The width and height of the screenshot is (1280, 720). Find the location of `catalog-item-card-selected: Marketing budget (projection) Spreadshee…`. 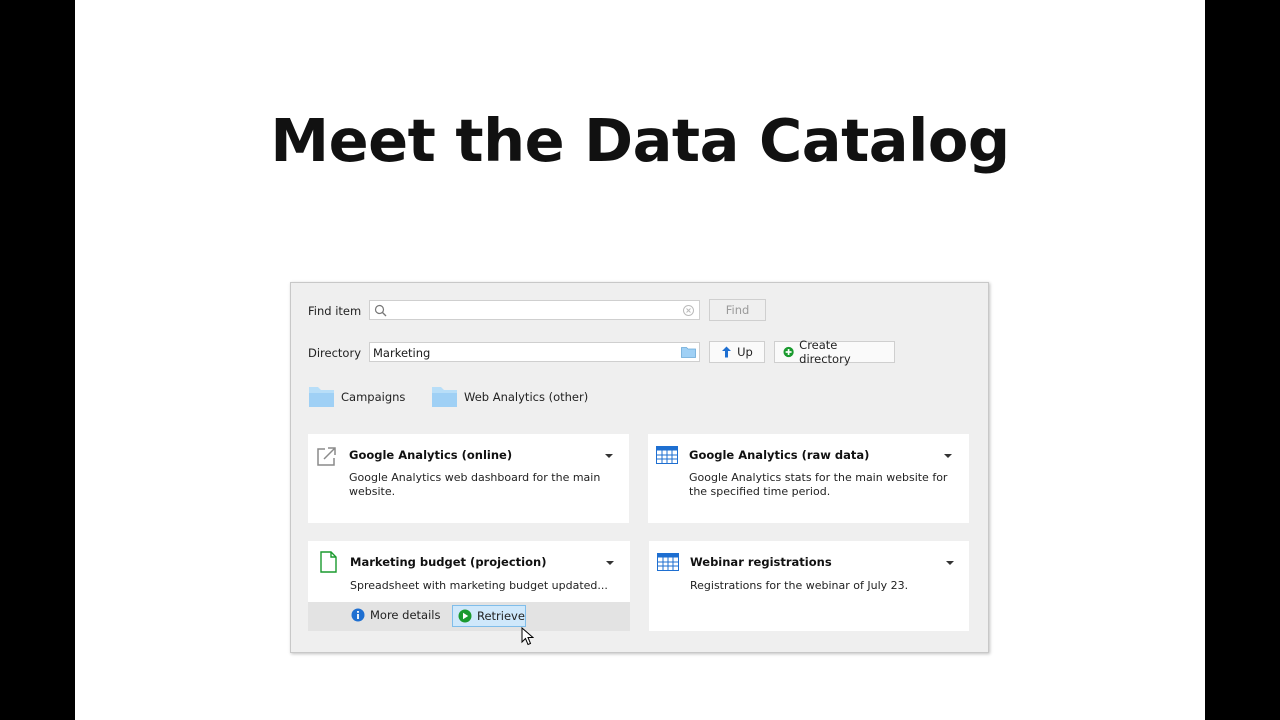

catalog-item-card-selected: Marketing budget (projection) Spreadshee… is located at coordinates (469, 586).